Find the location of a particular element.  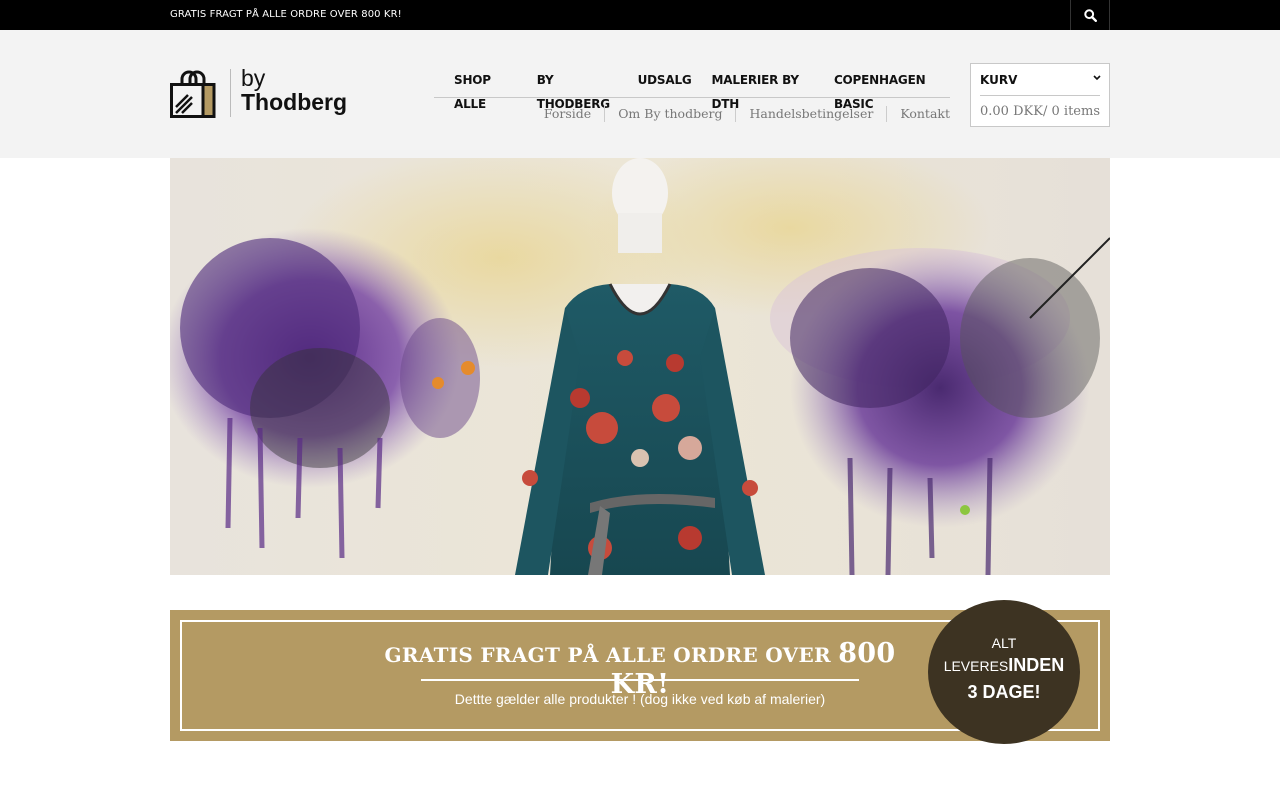

cart-total: 0.00 DKK is located at coordinates (1011, 111).